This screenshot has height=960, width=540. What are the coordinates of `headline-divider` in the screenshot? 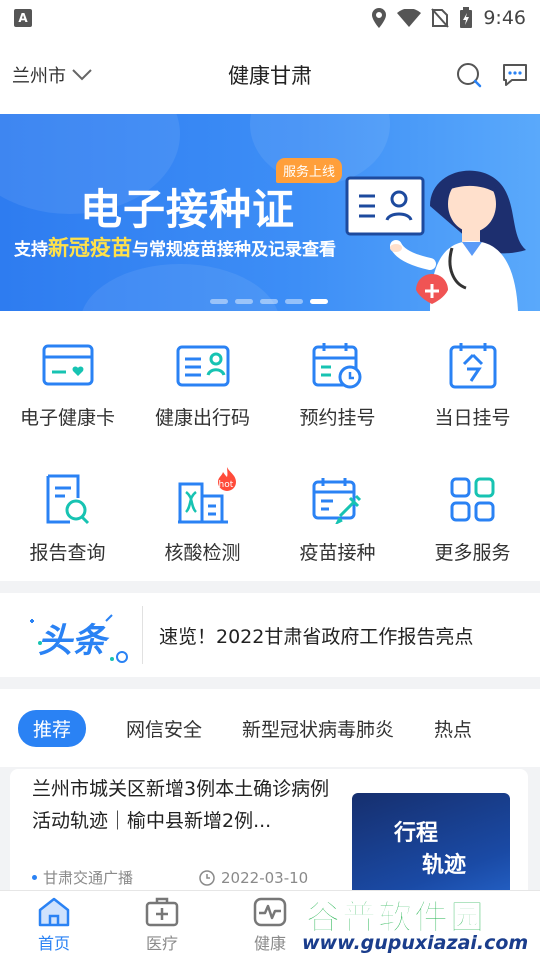 It's located at (142, 635).